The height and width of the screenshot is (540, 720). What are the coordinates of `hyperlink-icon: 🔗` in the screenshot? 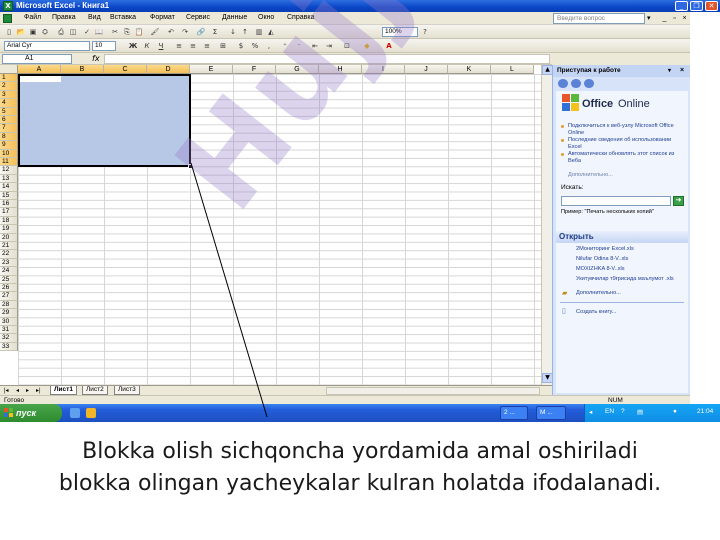 It's located at (201, 32).